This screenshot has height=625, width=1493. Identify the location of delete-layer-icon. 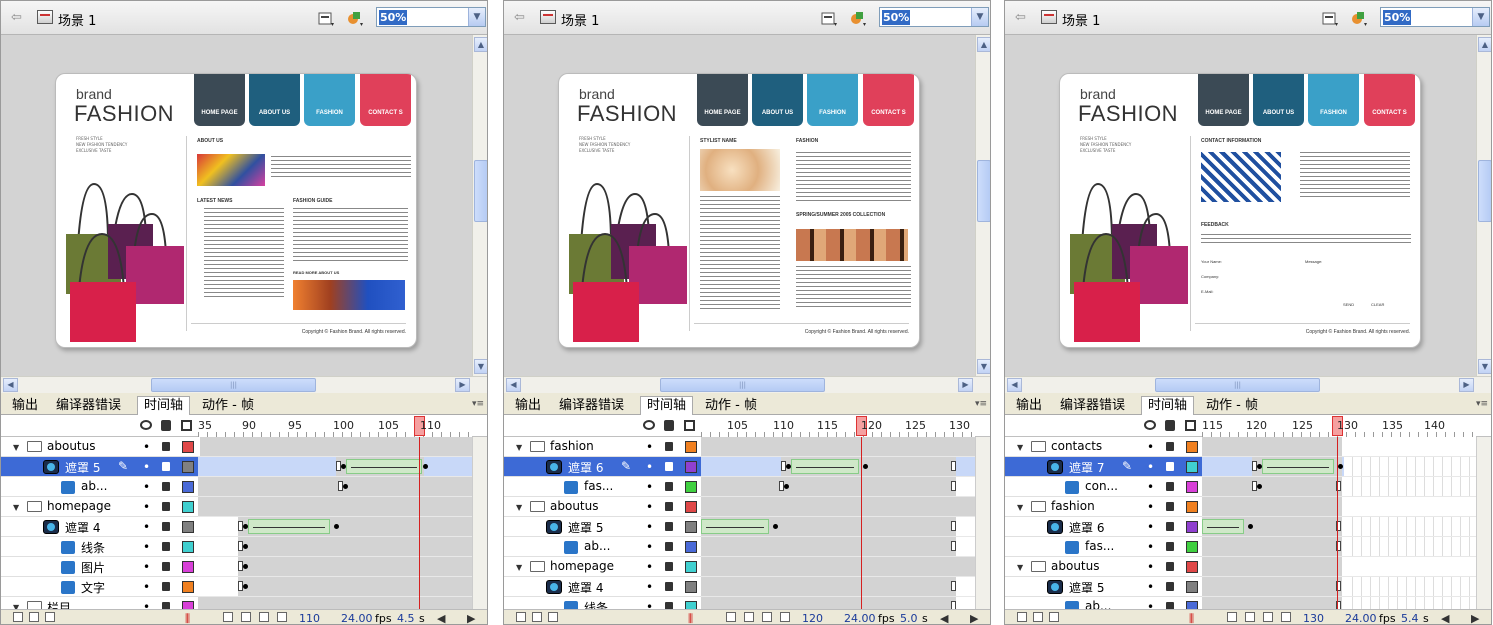
(50, 617).